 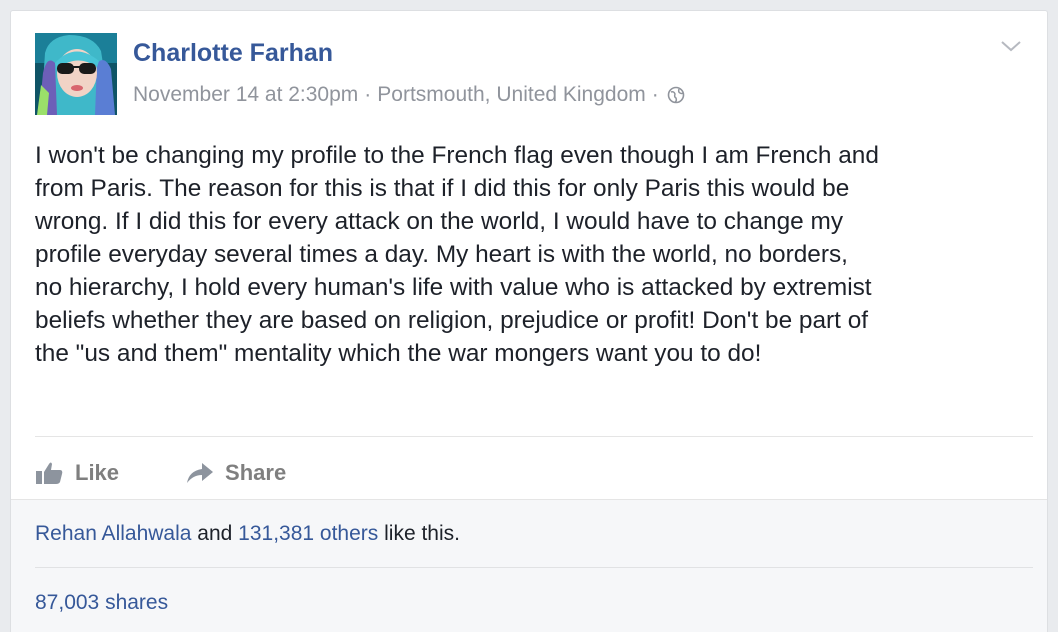 I want to click on others-count-link: 131,381 others, so click(x=308, y=533).